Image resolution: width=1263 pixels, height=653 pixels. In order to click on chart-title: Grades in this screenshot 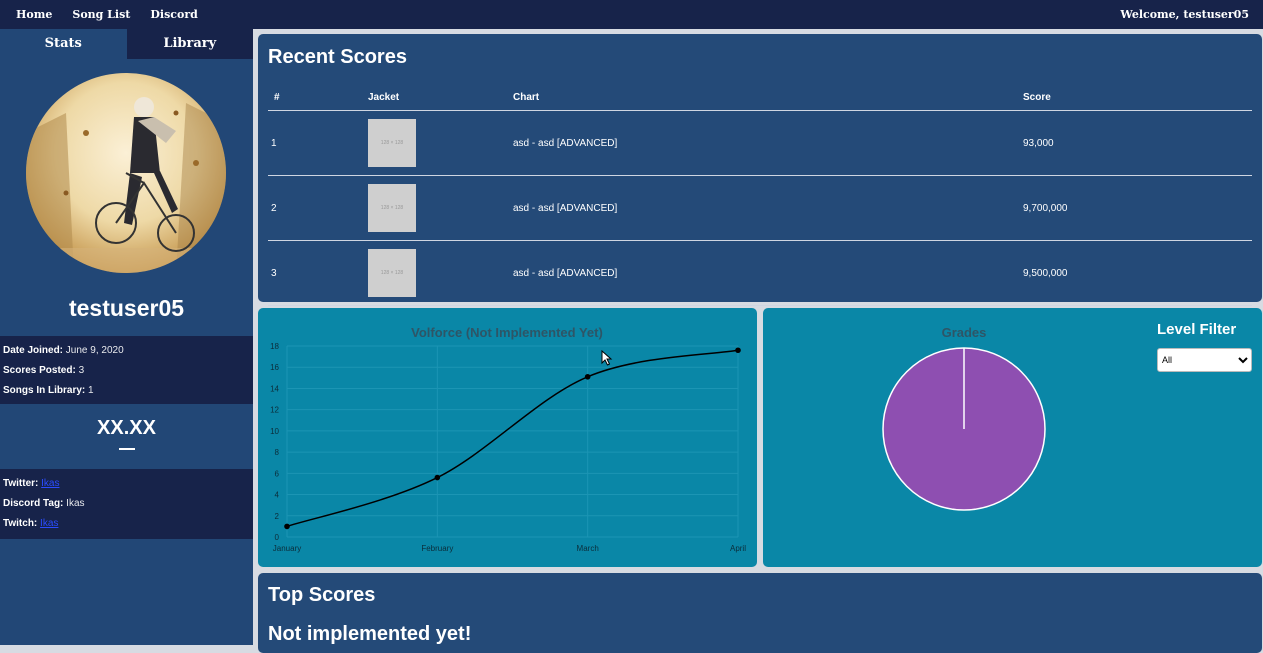, I will do `click(964, 332)`.